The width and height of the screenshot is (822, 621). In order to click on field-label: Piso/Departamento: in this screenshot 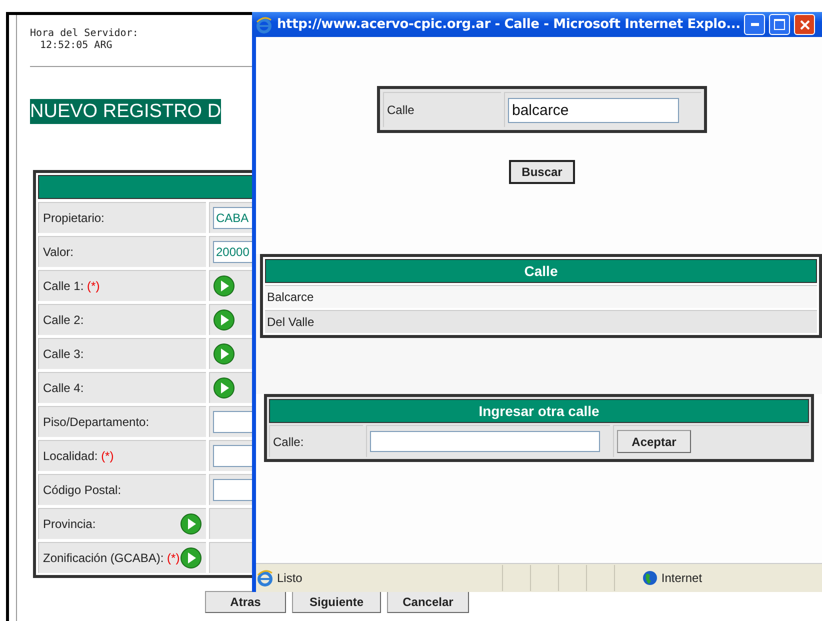, I will do `click(122, 421)`.